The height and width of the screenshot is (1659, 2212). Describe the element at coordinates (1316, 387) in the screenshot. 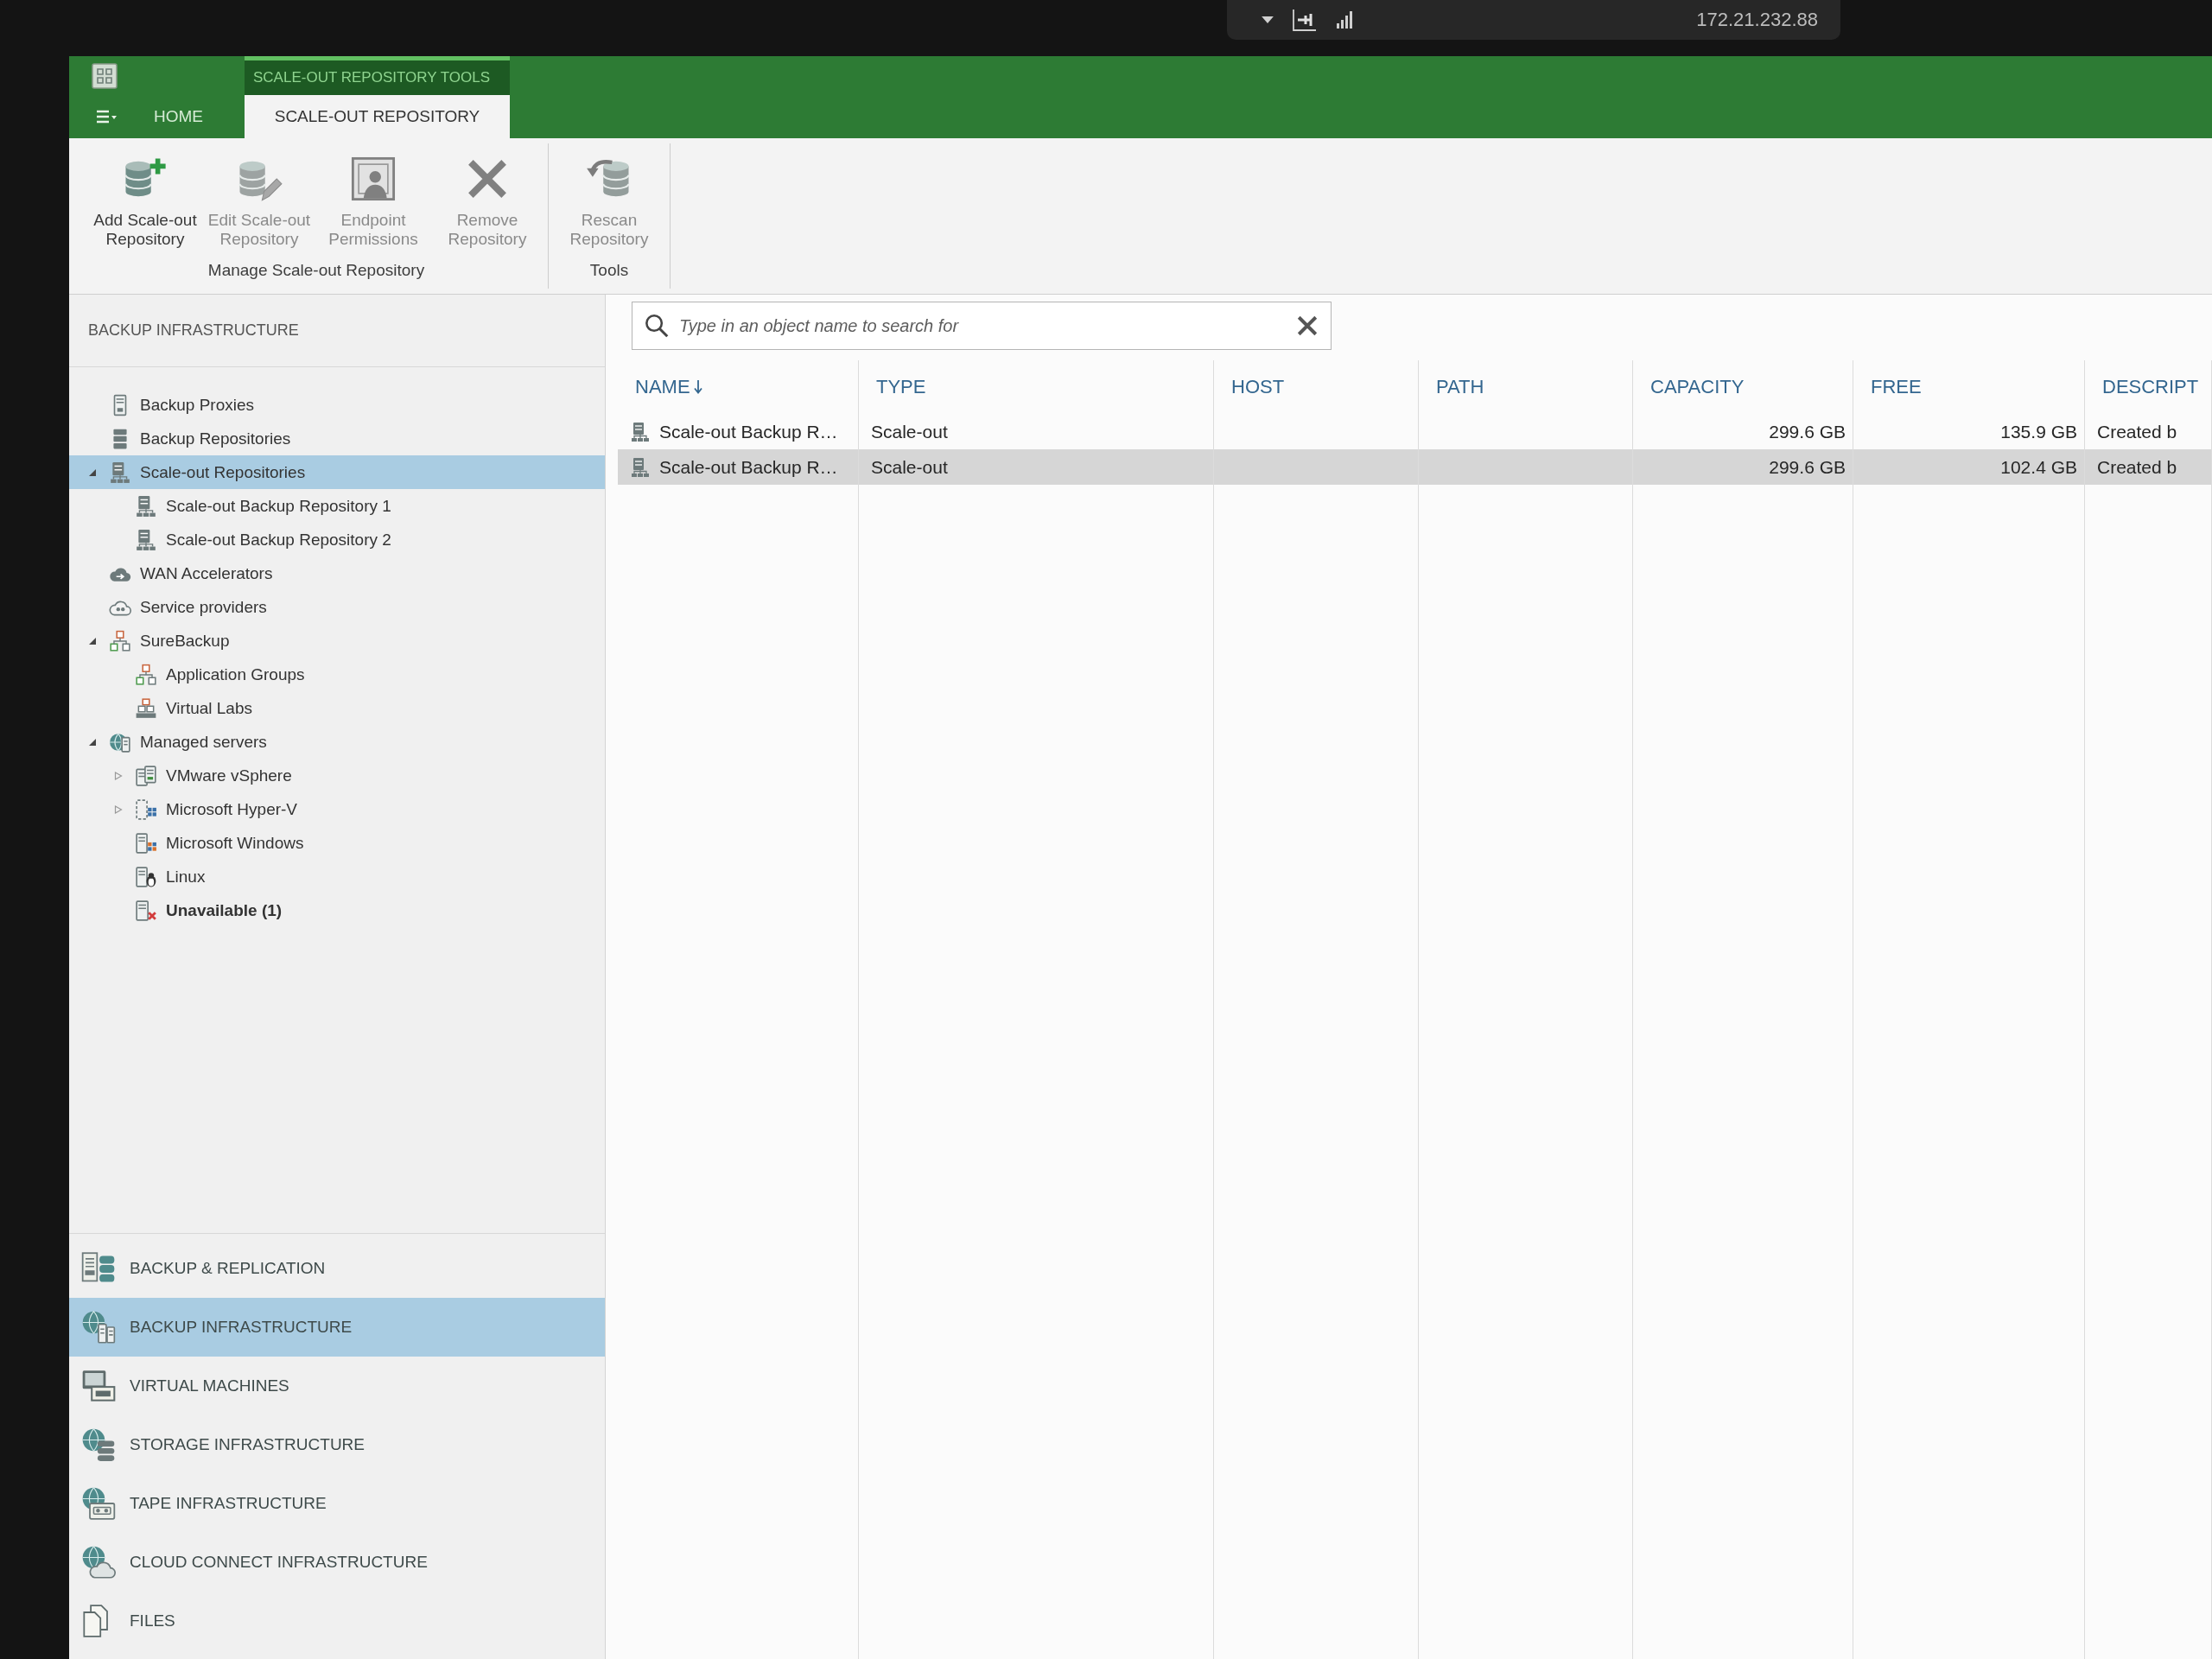

I see `column-header: HOST` at that location.